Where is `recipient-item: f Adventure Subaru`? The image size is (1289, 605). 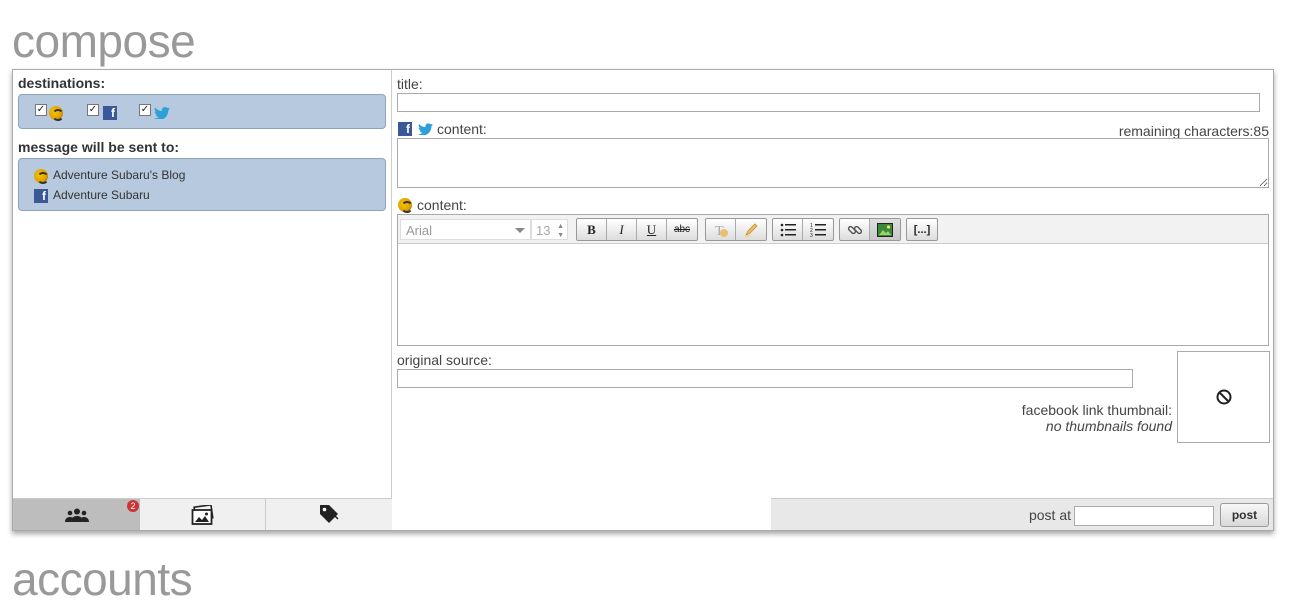
recipient-item: f Adventure Subaru is located at coordinates (164, 196).